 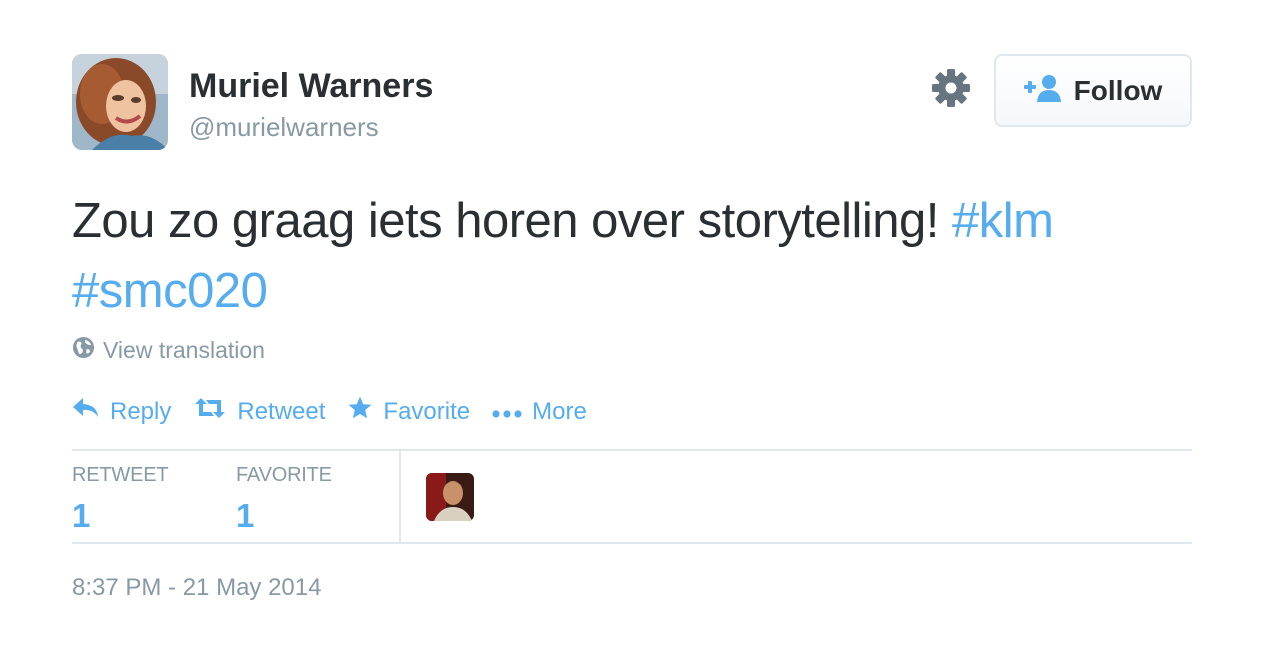 I want to click on stats-bottom-divider, so click(x=632, y=543).